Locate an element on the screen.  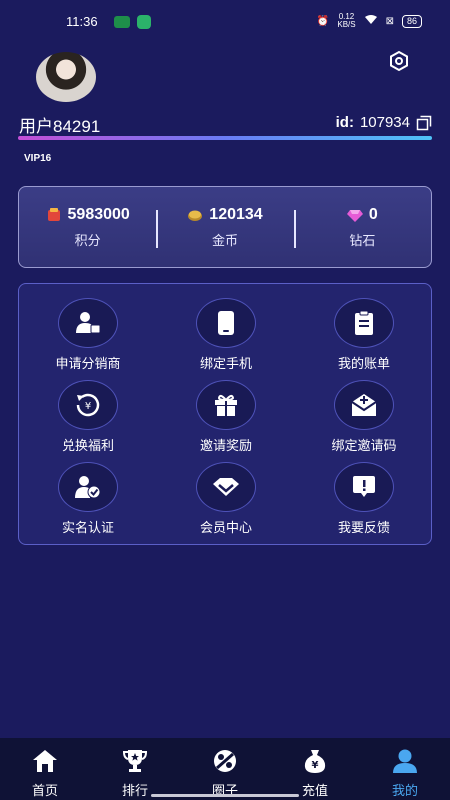
distributor-icon is located at coordinates (88, 323).